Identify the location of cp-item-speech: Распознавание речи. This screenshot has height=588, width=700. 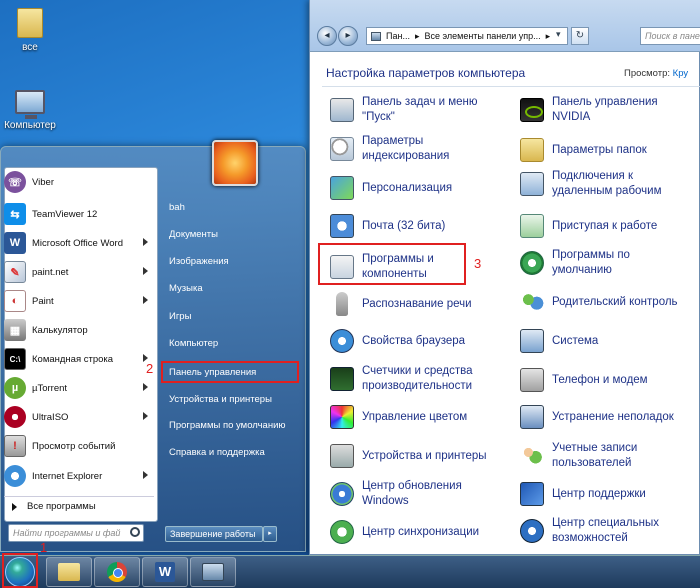
(418, 304).